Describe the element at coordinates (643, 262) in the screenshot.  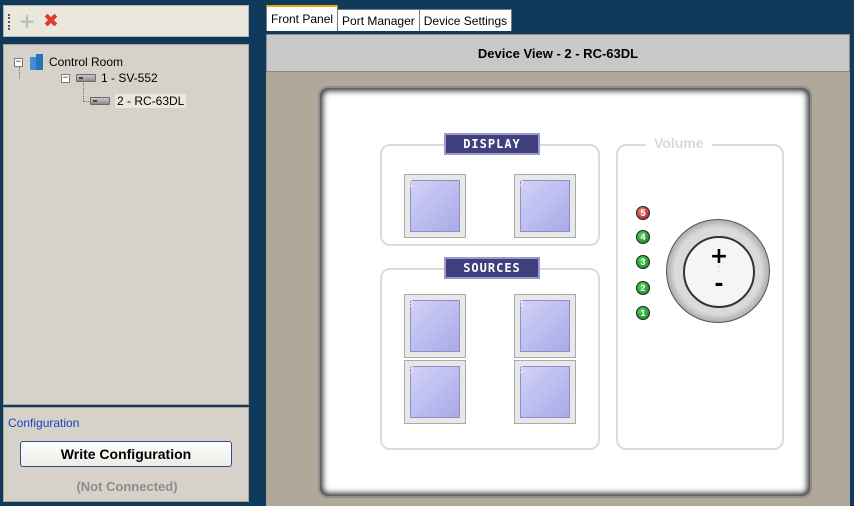
I see `volume-led-3: 3` at that location.